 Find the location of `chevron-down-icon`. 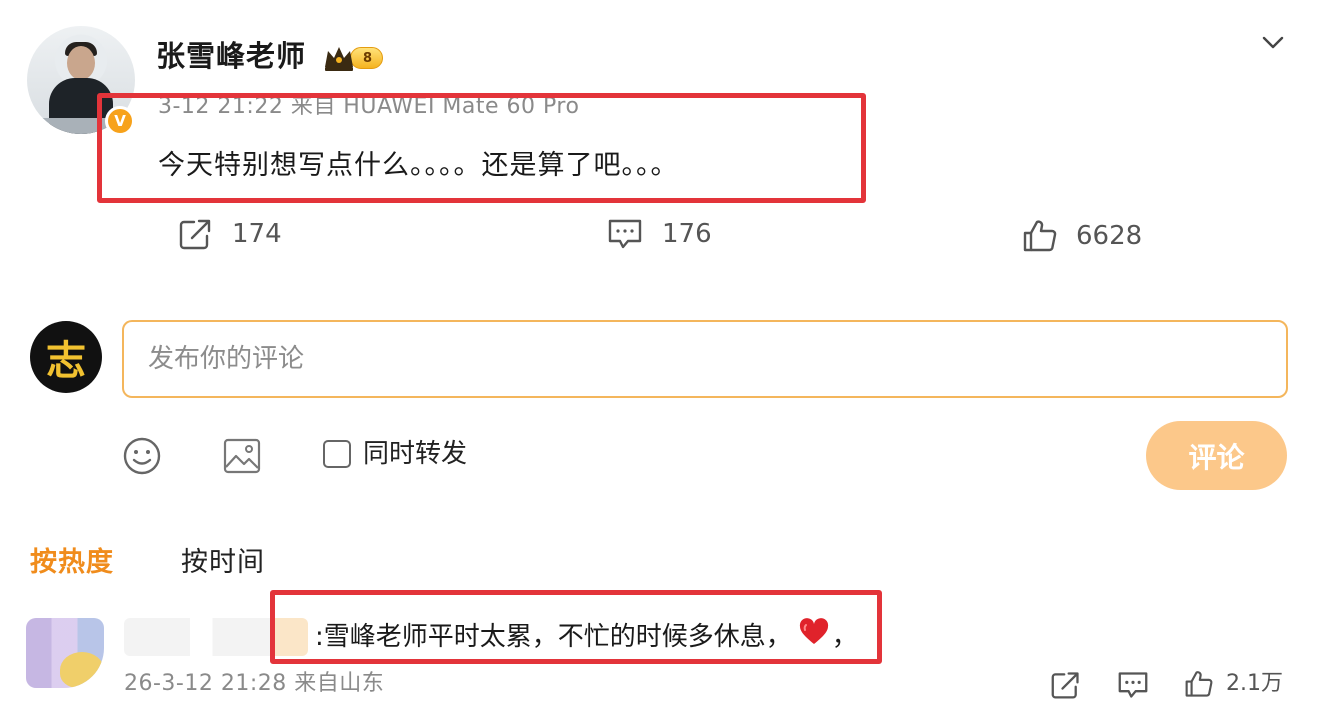

chevron-down-icon is located at coordinates (1273, 42).